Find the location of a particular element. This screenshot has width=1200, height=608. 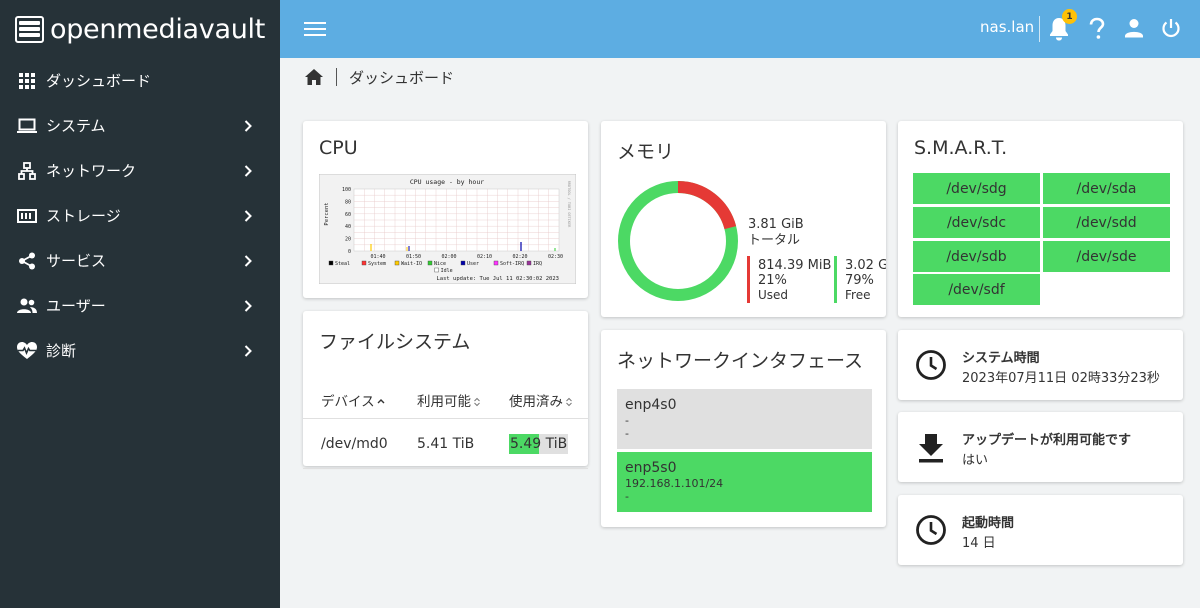

memory-total-value: 3.81 GiB is located at coordinates (776, 224).